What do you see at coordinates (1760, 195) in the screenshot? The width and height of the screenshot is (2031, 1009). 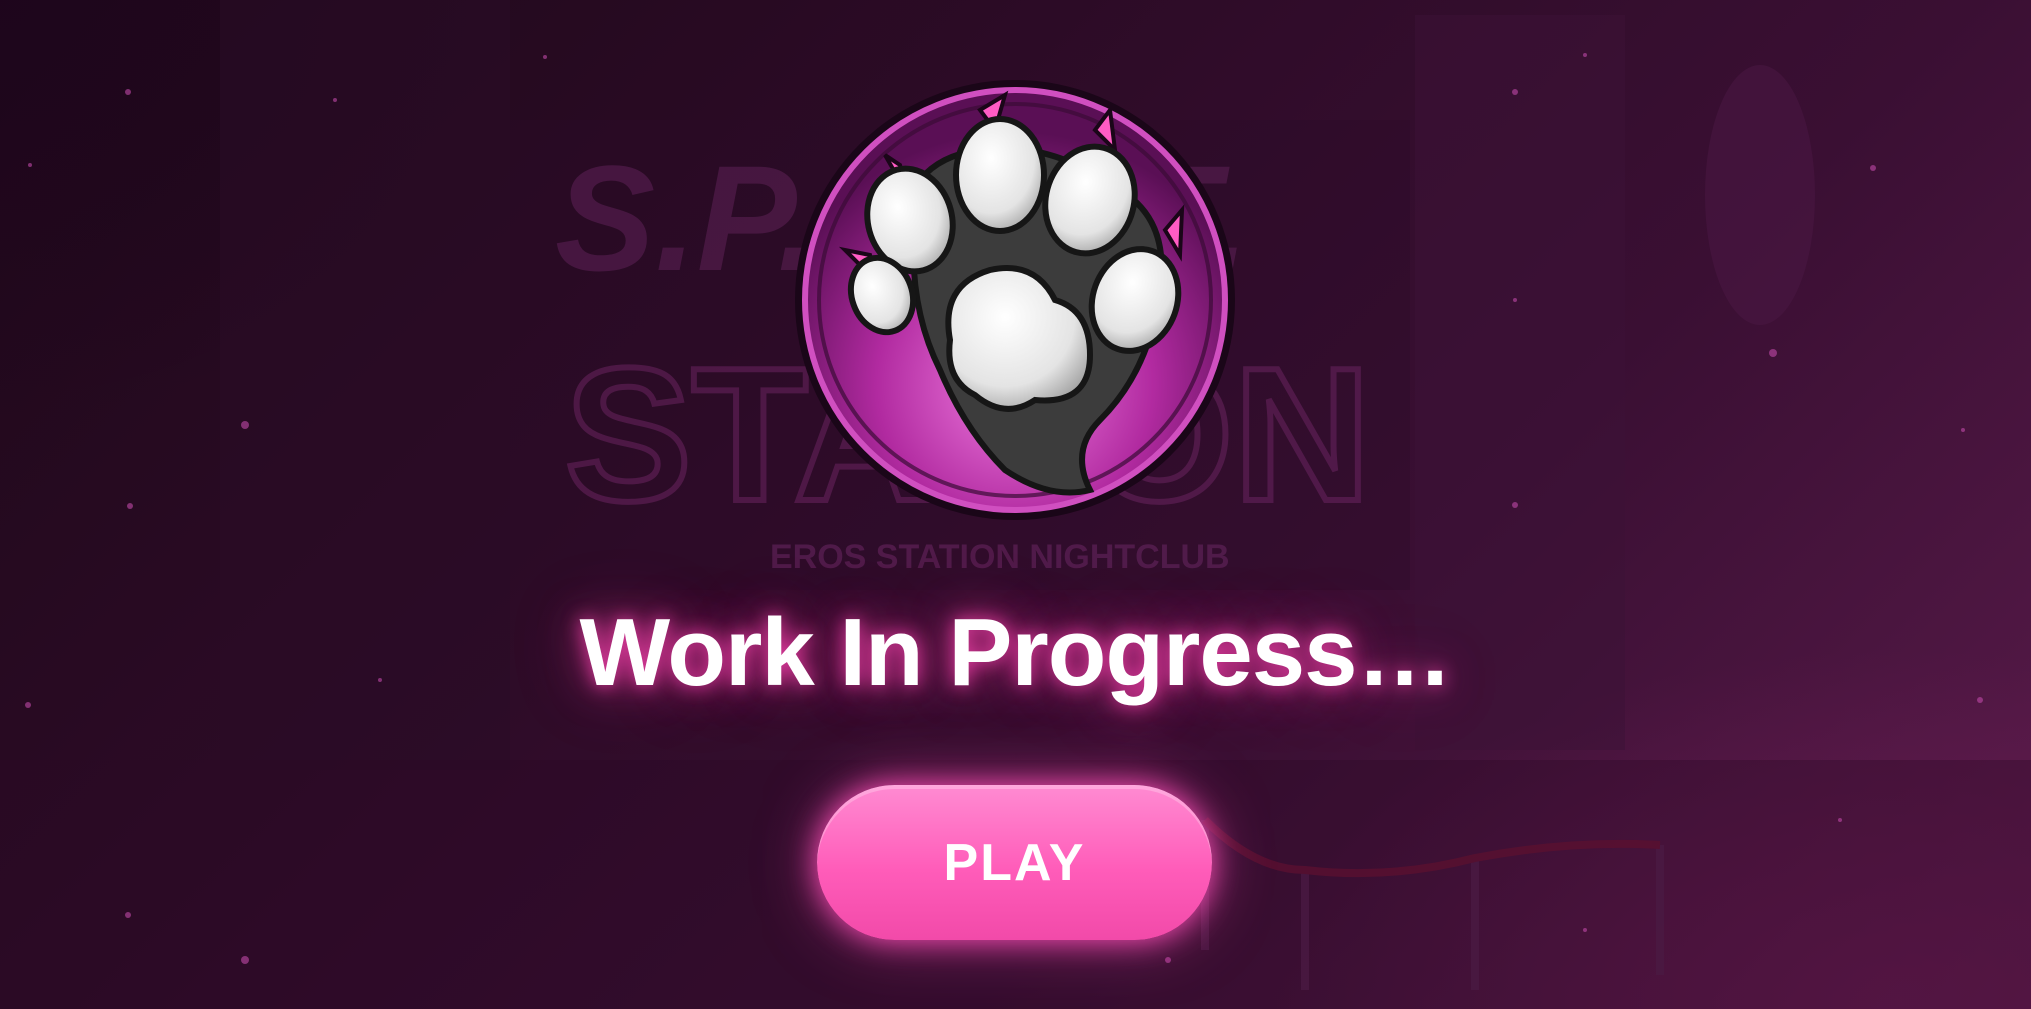 I see `wall-paw-emblem` at bounding box center [1760, 195].